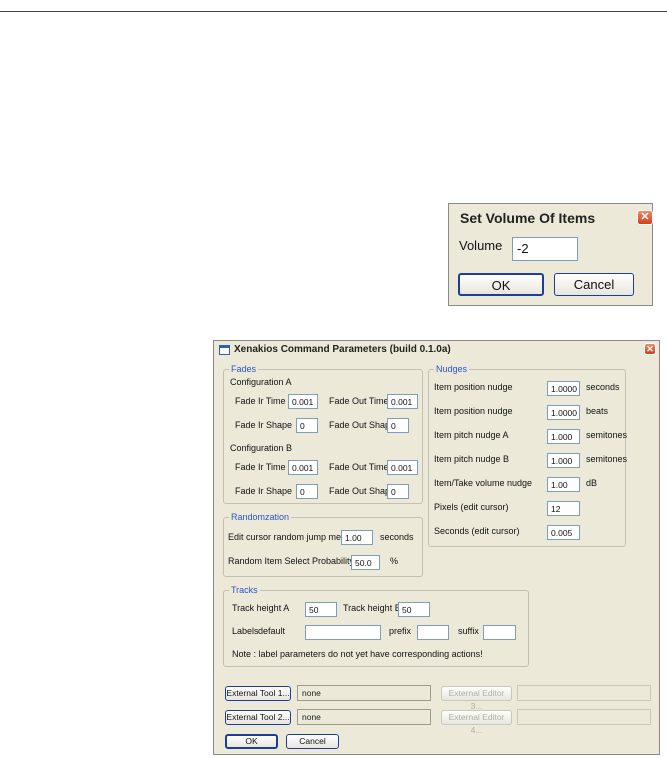  Describe the element at coordinates (414, 609) in the screenshot. I see `track-height-b-input: 50` at that location.